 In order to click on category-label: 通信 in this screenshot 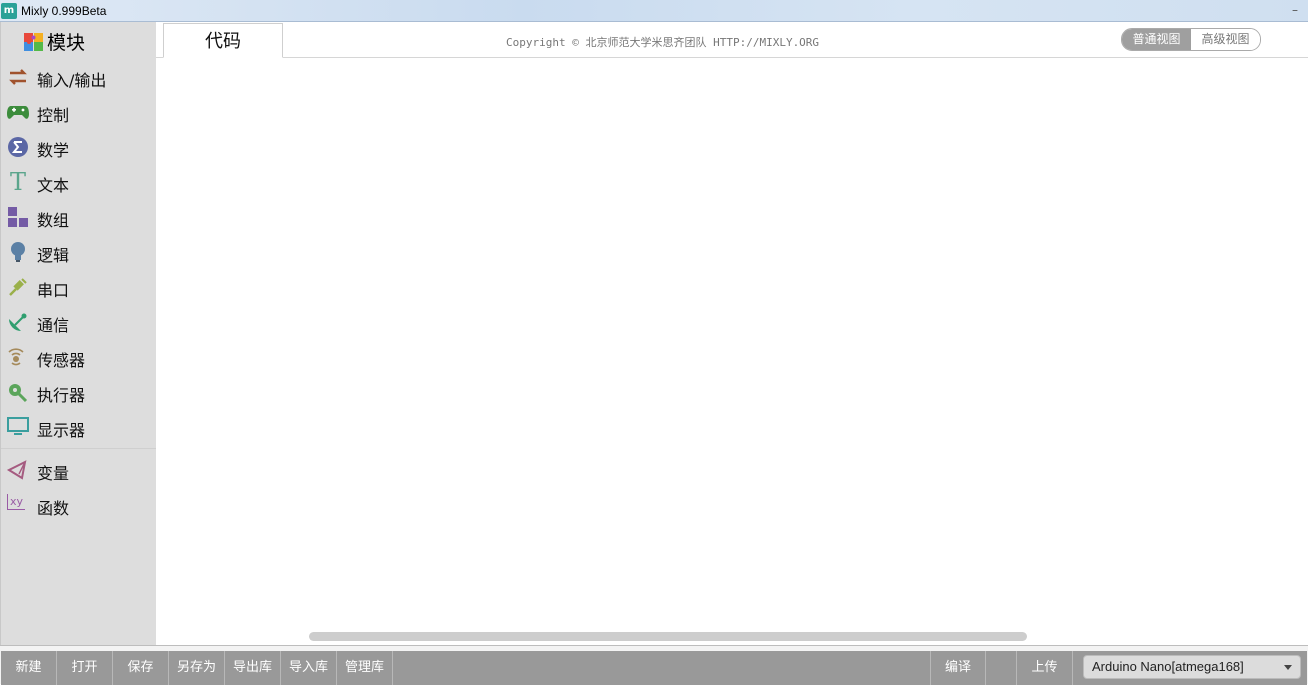, I will do `click(53, 325)`.